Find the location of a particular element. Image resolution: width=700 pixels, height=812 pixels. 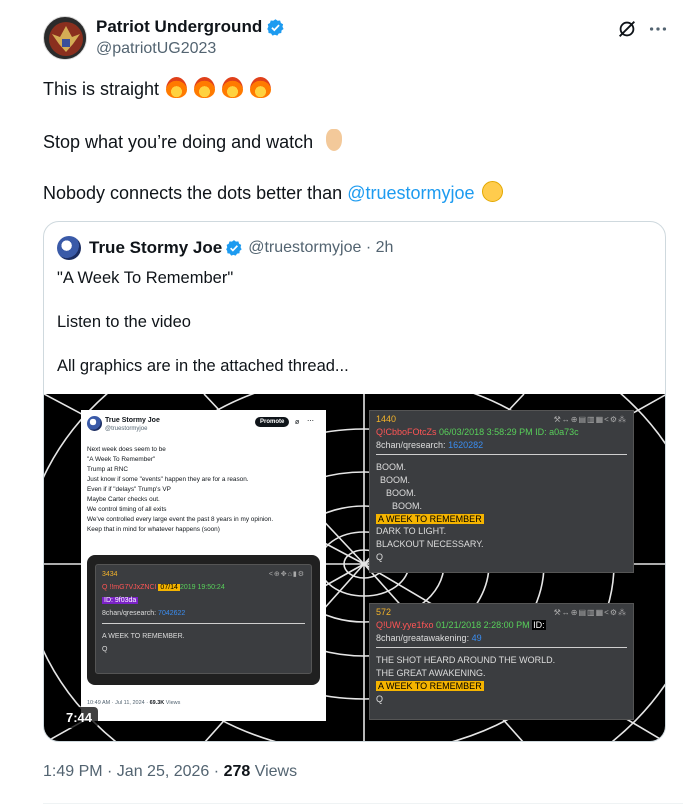

tweet-header: Patriot Underground @patriotUG2023 is located at coordinates (363, 40).